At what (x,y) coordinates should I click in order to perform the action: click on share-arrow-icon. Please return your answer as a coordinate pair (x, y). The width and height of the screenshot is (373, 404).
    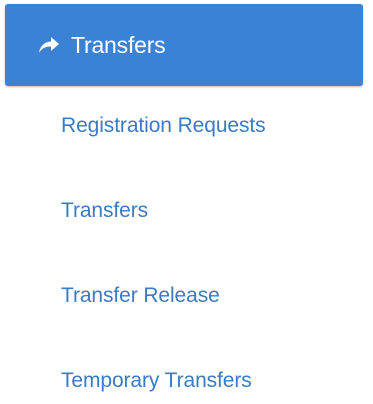
    Looking at the image, I should click on (49, 45).